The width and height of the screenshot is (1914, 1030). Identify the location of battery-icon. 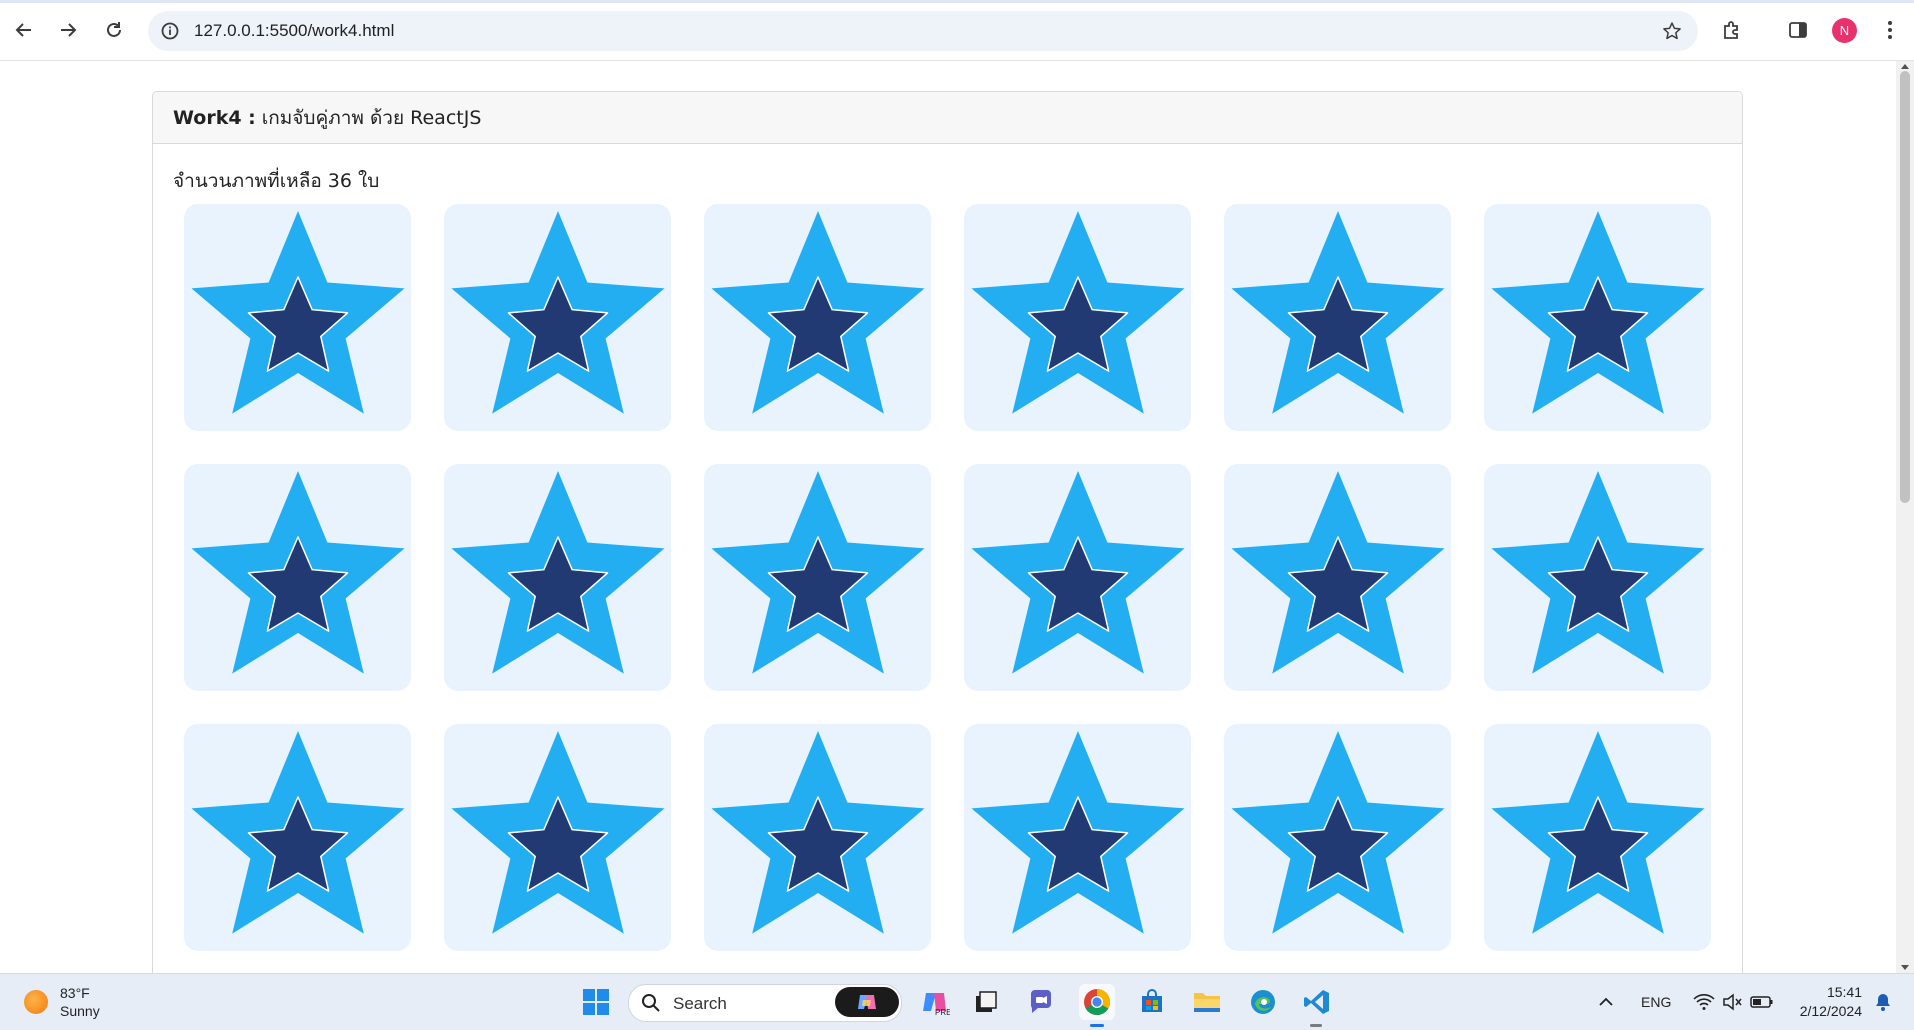
(1761, 1002).